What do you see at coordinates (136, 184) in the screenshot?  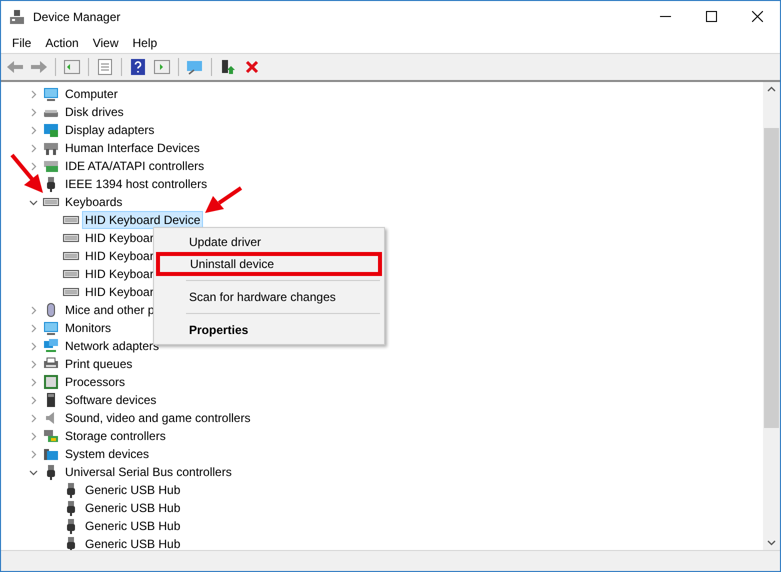 I see `tree-item: IEEE 1394 host controllers` at bounding box center [136, 184].